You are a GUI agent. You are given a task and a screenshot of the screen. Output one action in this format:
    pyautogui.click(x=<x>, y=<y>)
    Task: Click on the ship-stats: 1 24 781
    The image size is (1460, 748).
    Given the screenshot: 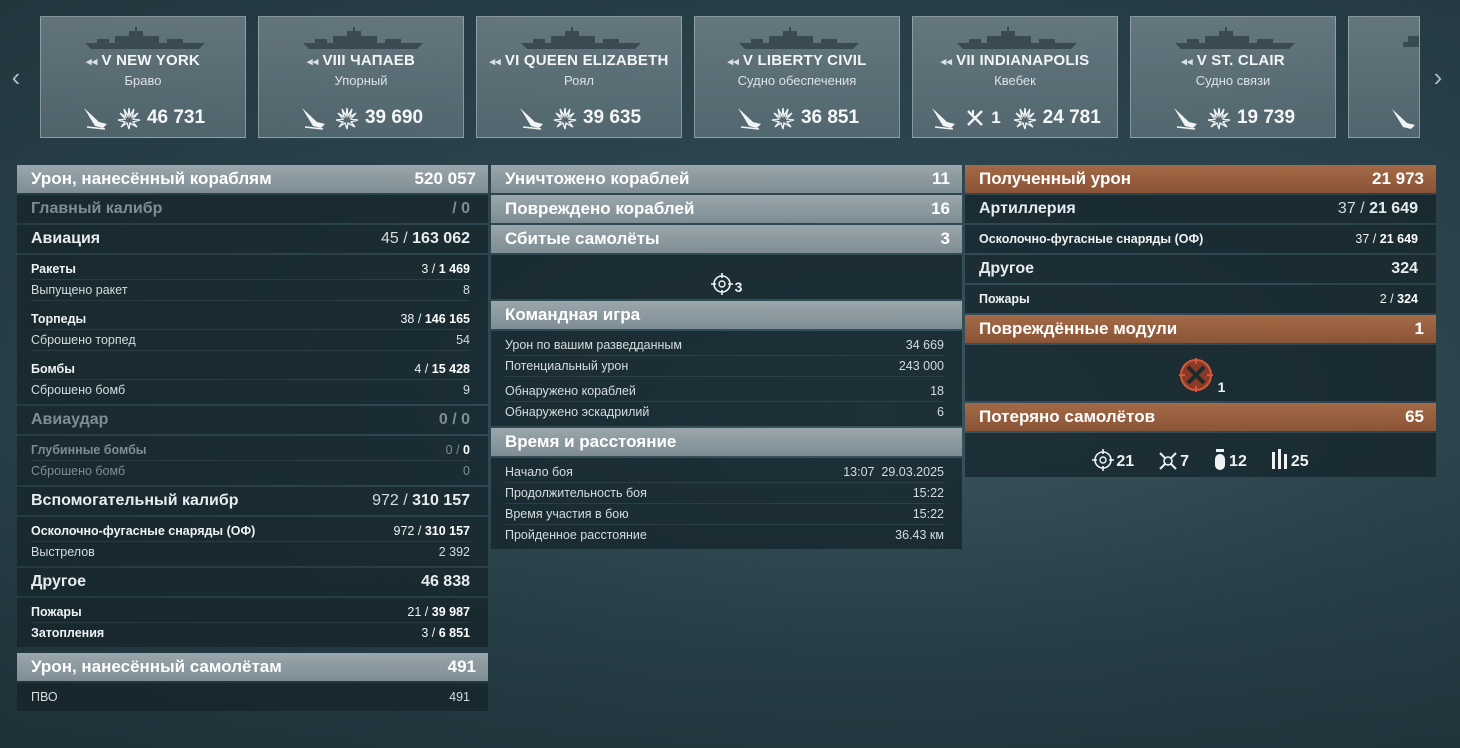 What is the action you would take?
    pyautogui.click(x=1015, y=118)
    